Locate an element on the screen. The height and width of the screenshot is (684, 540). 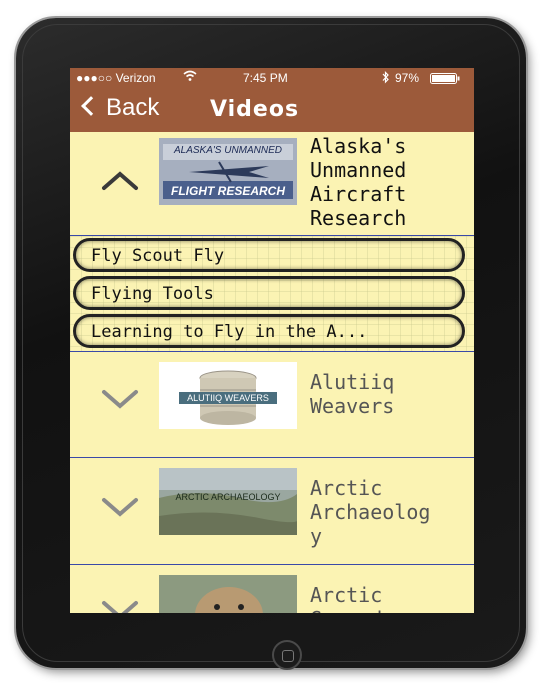
back-button: Back is located at coordinates (119, 108).